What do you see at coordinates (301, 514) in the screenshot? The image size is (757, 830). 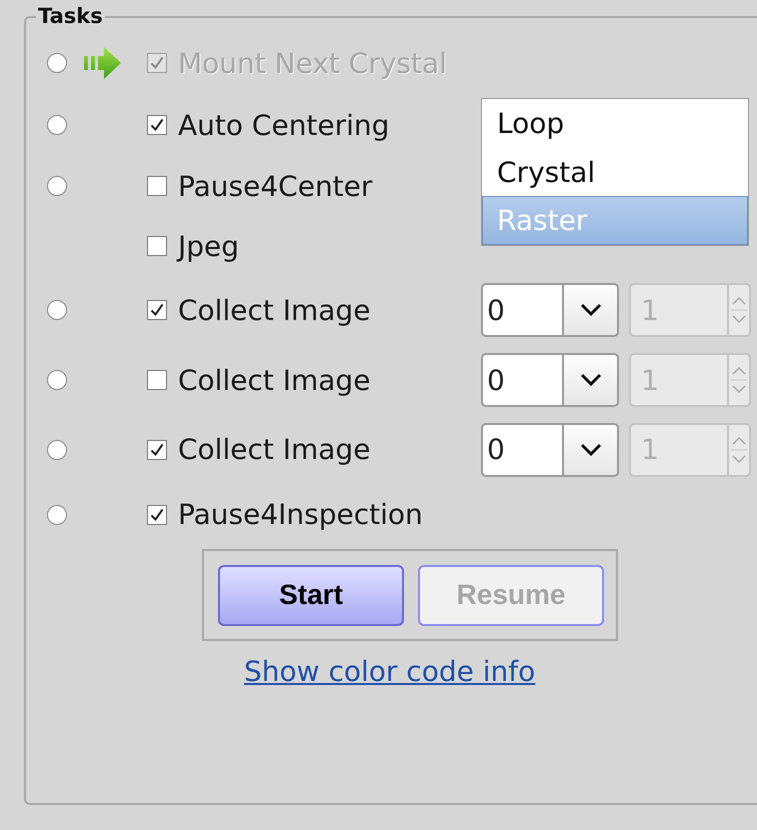 I see `task-label: Pause4Inspection` at bounding box center [301, 514].